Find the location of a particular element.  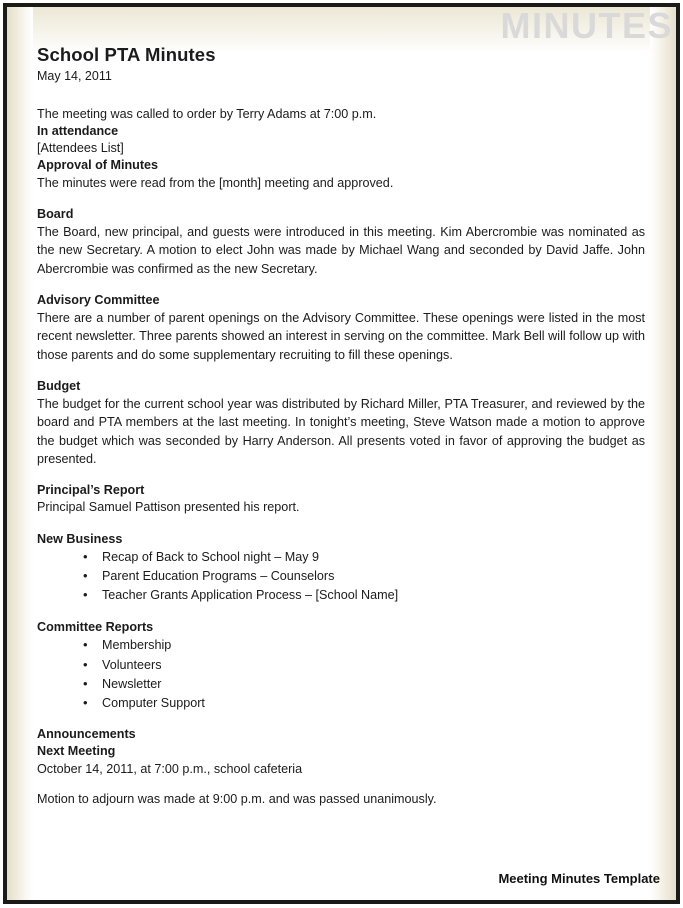

right-gradient-wash is located at coordinates (663, 453).